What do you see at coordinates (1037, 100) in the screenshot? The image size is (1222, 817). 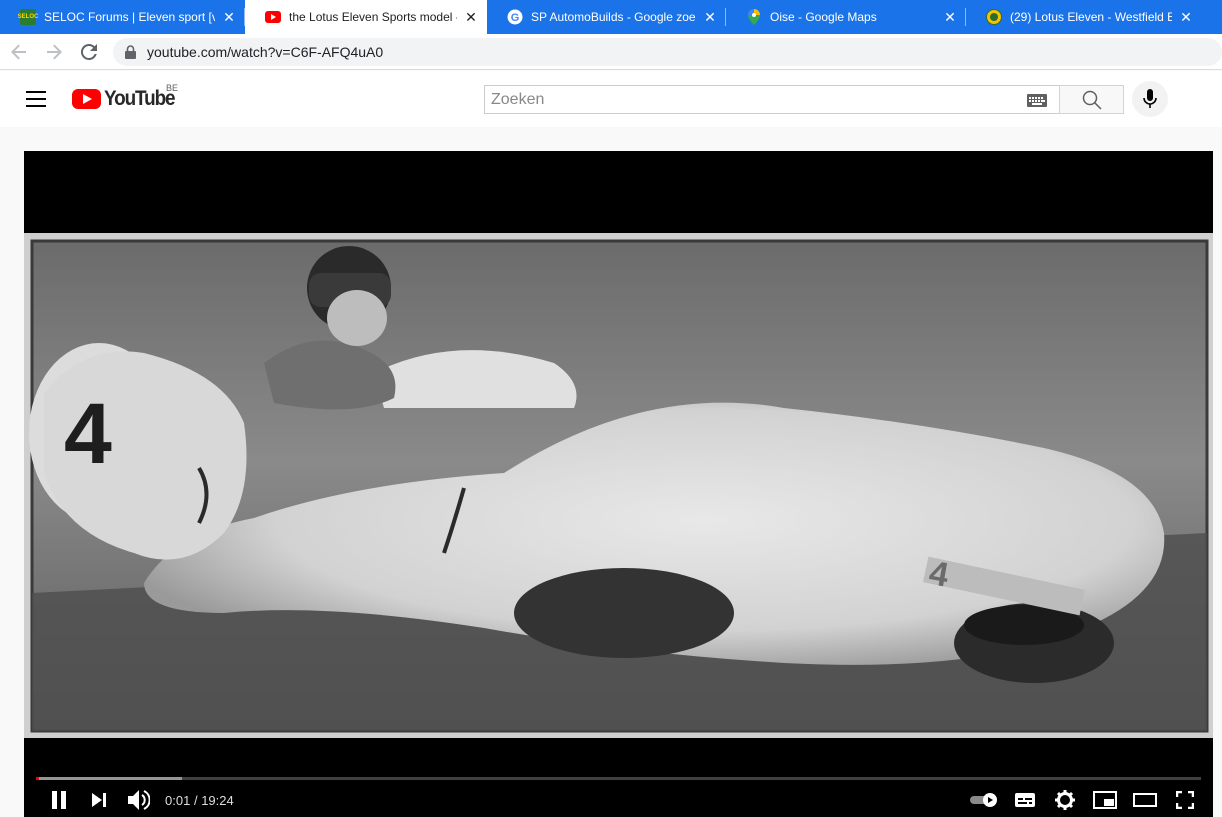 I see `keyboard-icon` at bounding box center [1037, 100].